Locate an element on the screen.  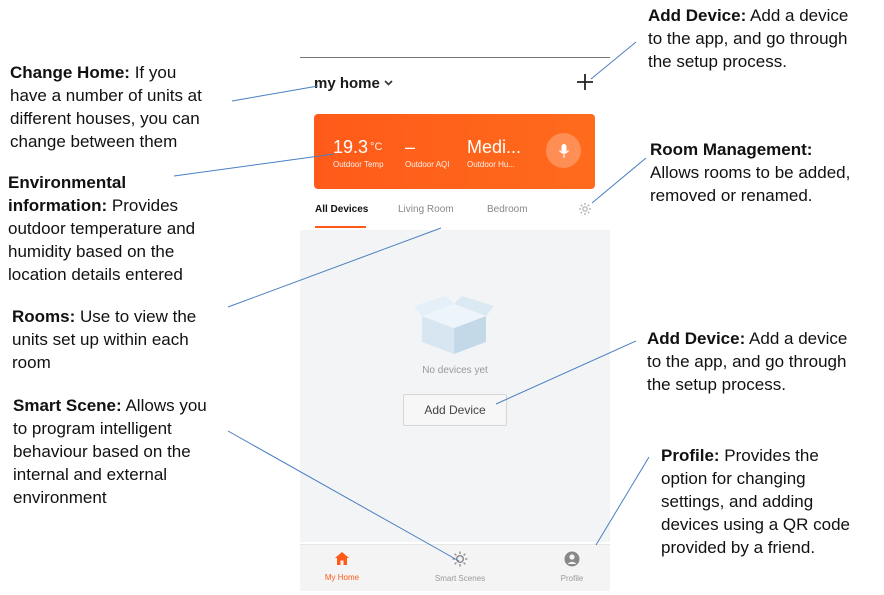
sun-icon is located at coordinates (460, 561).